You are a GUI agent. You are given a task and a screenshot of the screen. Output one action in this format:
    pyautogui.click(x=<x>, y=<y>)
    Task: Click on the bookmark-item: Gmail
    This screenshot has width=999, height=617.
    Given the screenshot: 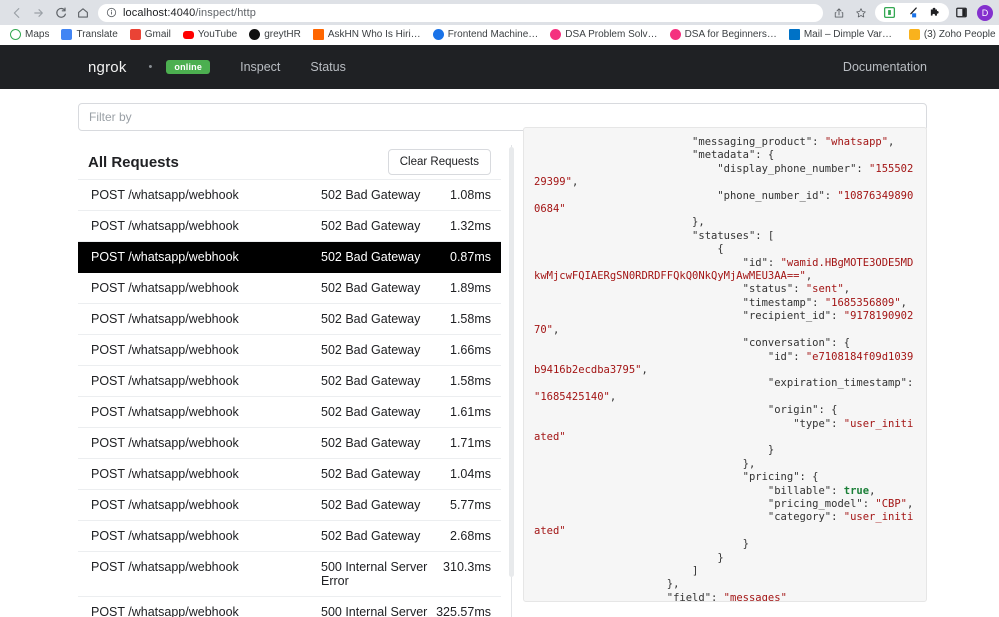 What is the action you would take?
    pyautogui.click(x=150, y=35)
    